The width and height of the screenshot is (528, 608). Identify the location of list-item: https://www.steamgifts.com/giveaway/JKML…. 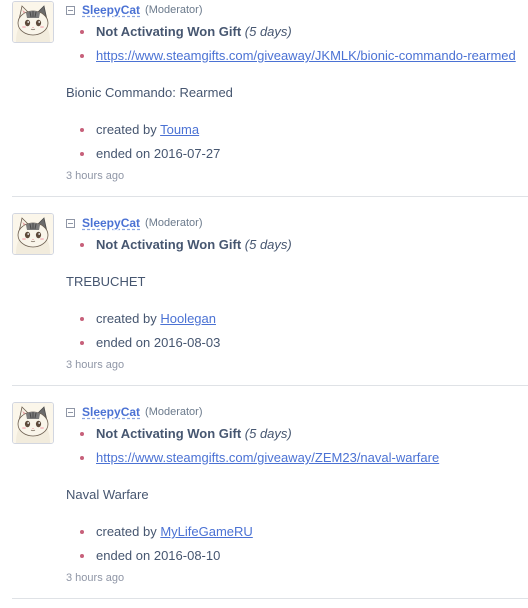
(298, 56).